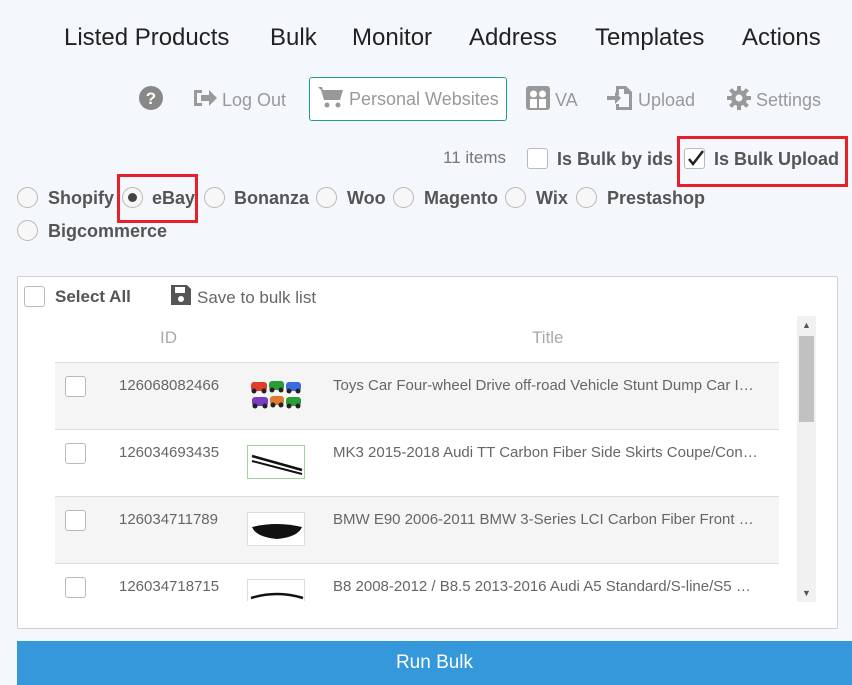 This screenshot has width=852, height=685. What do you see at coordinates (515, 197) in the screenshot?
I see `radio-wix` at bounding box center [515, 197].